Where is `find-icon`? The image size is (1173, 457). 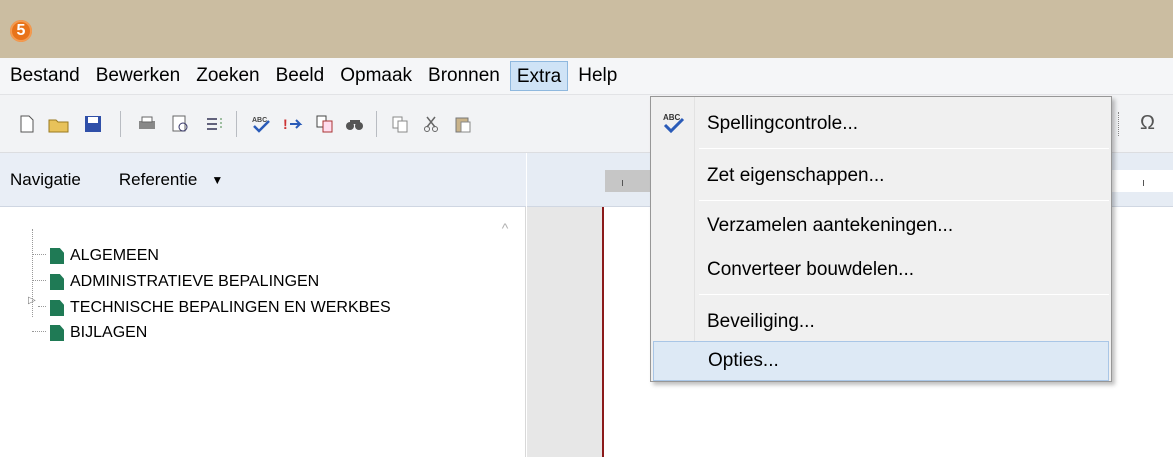 find-icon is located at coordinates (355, 124).